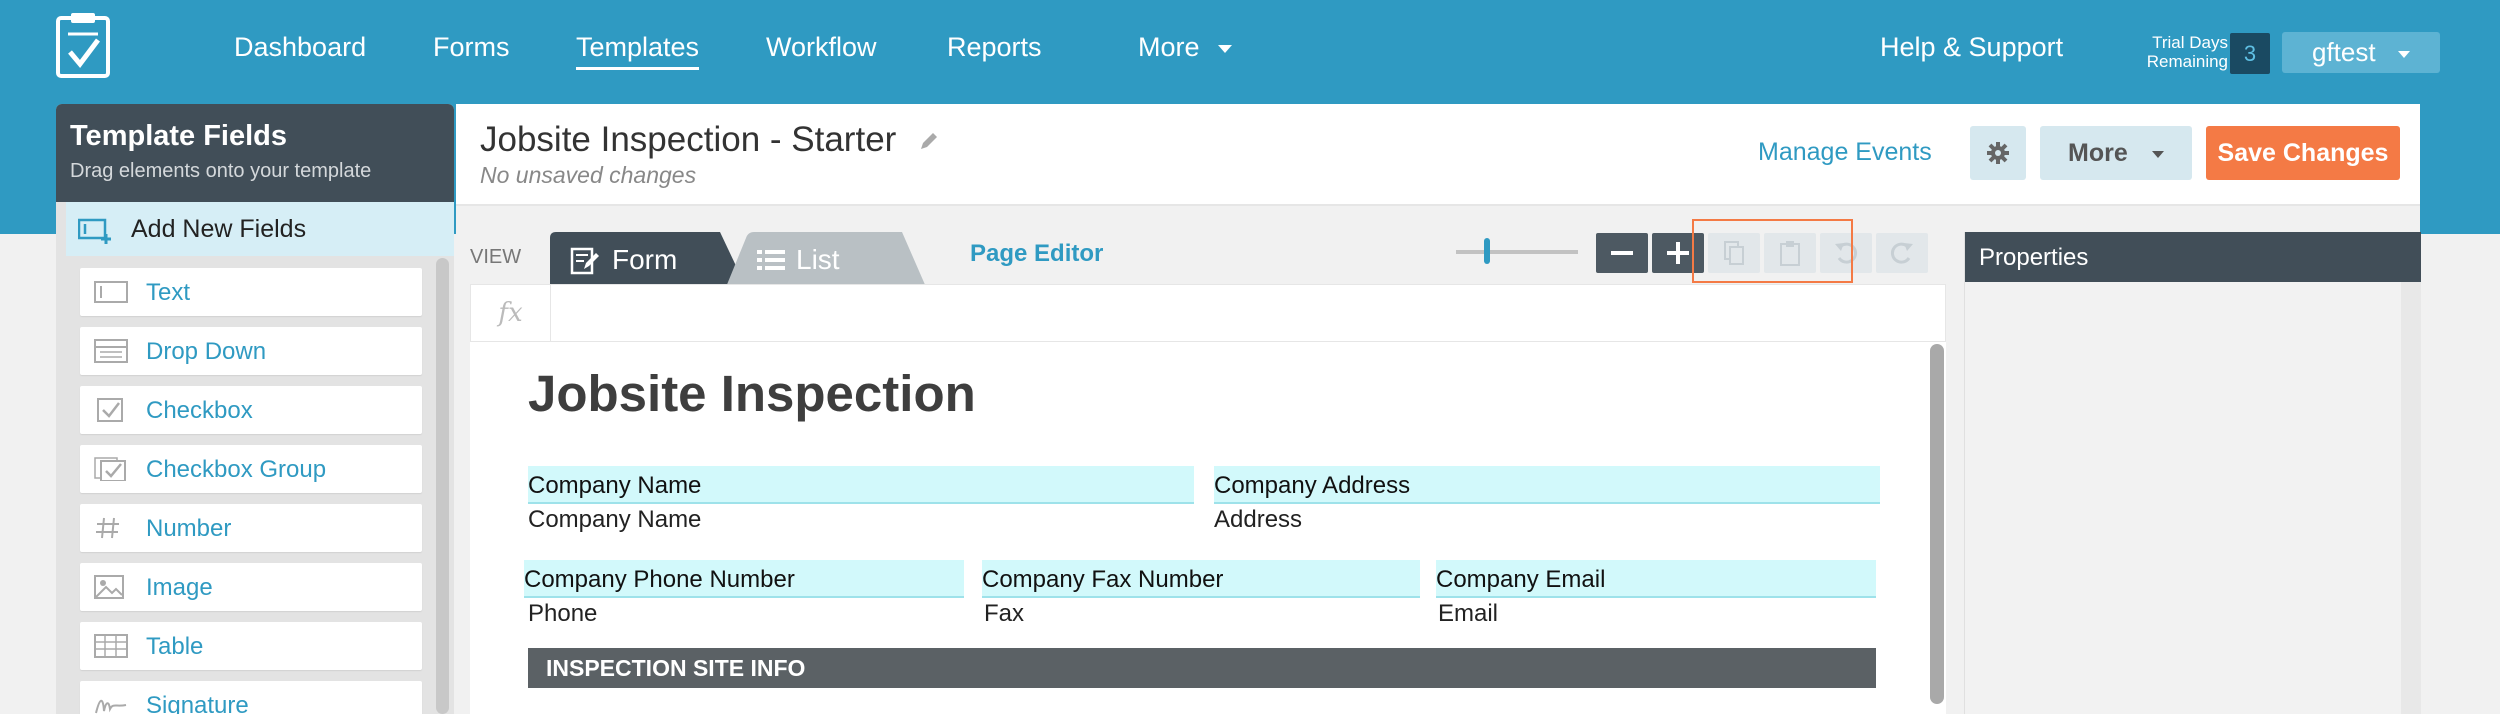 Image resolution: width=2500 pixels, height=714 pixels. I want to click on company-fax-field: Company Fax Number, so click(1201, 579).